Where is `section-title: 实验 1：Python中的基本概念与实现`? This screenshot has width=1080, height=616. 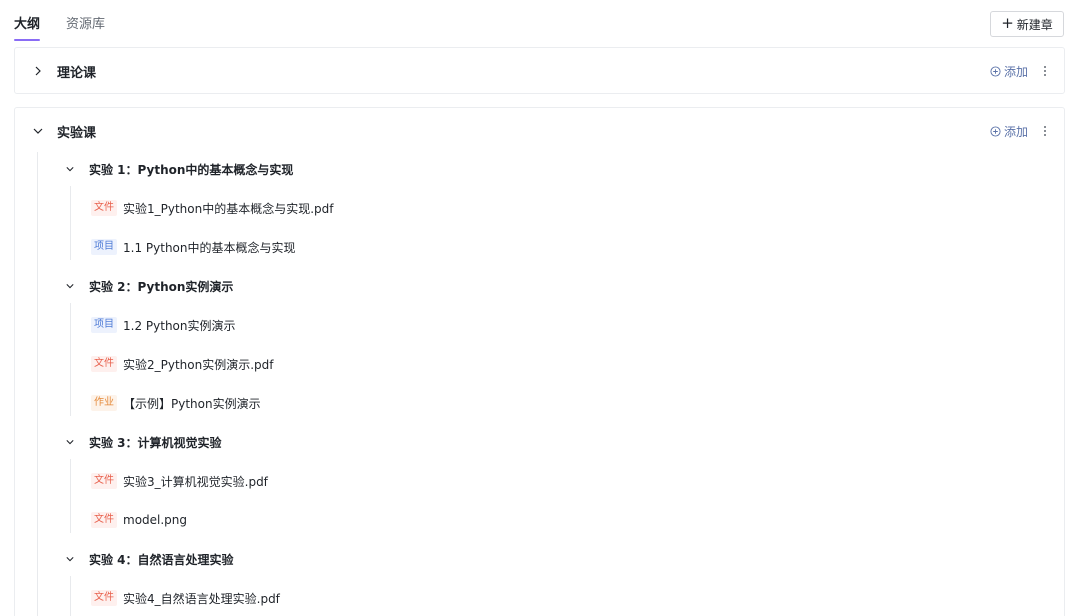 section-title: 实验 1：Python中的基本概念与实现 is located at coordinates (191, 169).